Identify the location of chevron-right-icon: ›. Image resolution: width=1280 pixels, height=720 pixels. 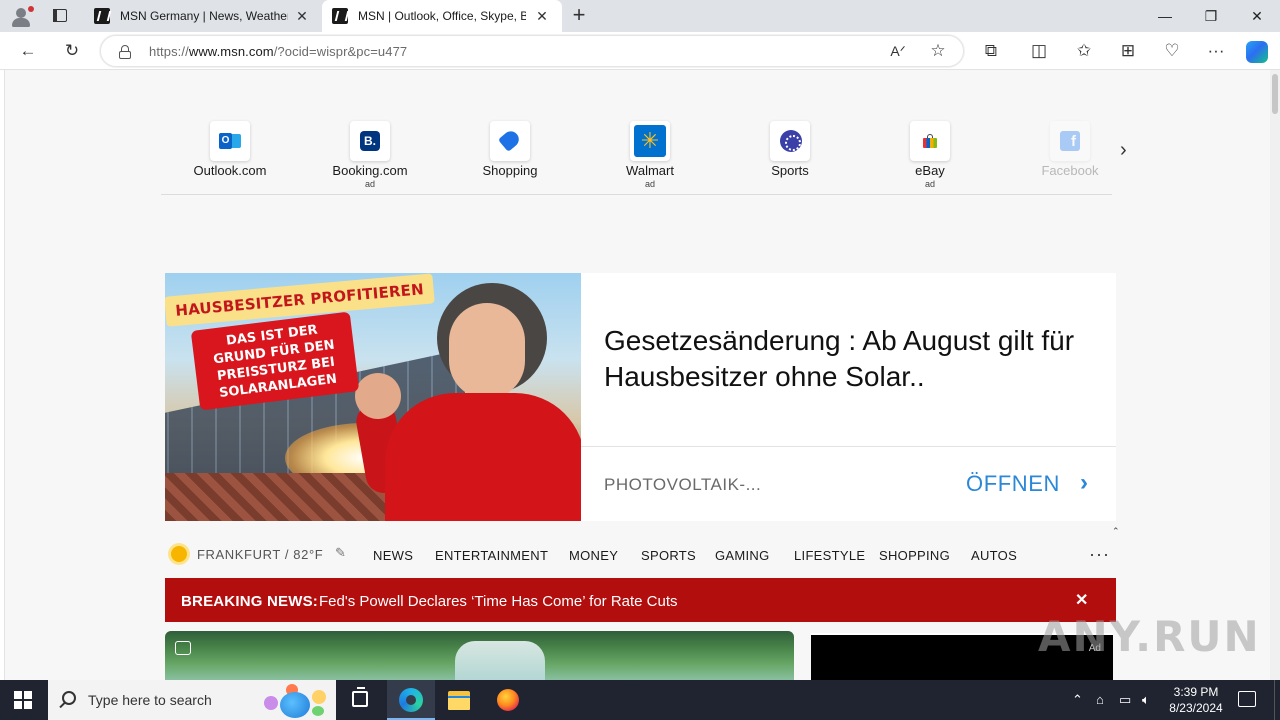
(1084, 483).